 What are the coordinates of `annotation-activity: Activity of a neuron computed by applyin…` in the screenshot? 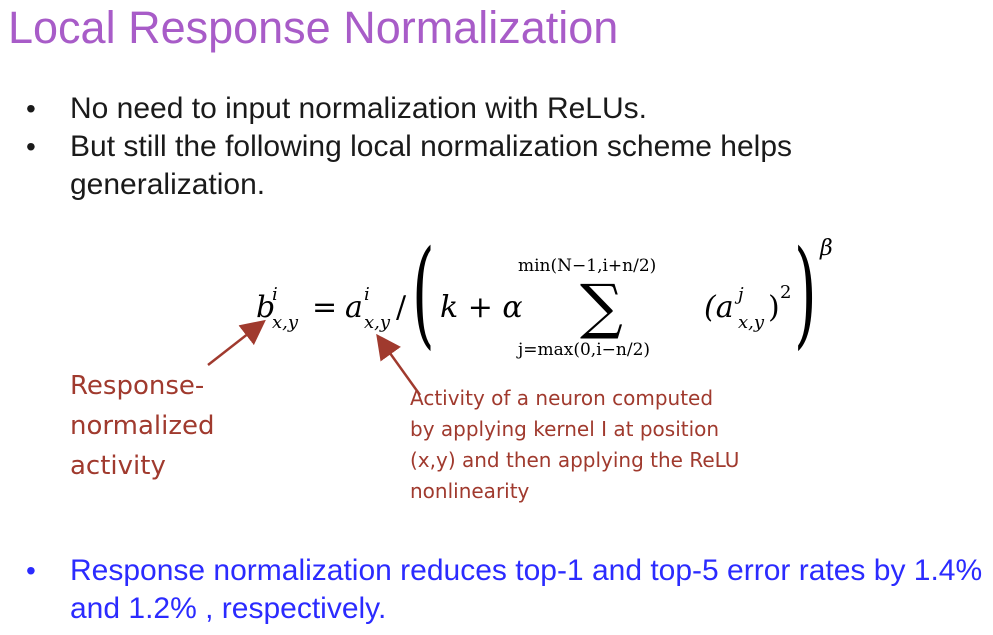 It's located at (574, 445).